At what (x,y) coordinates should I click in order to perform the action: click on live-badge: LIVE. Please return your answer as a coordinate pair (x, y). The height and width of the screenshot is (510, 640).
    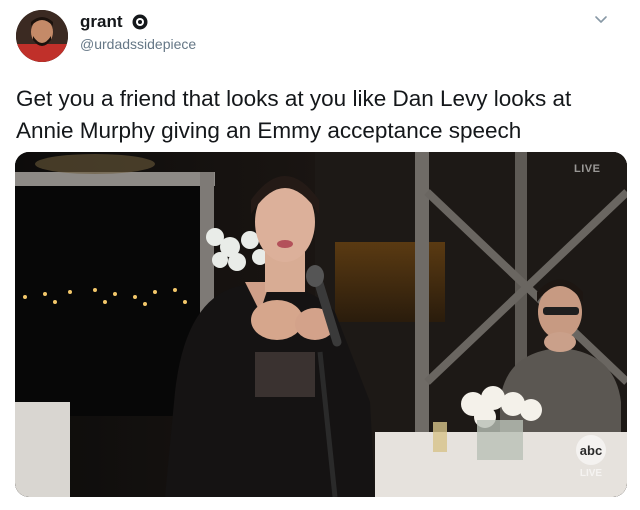
    Looking at the image, I should click on (587, 169).